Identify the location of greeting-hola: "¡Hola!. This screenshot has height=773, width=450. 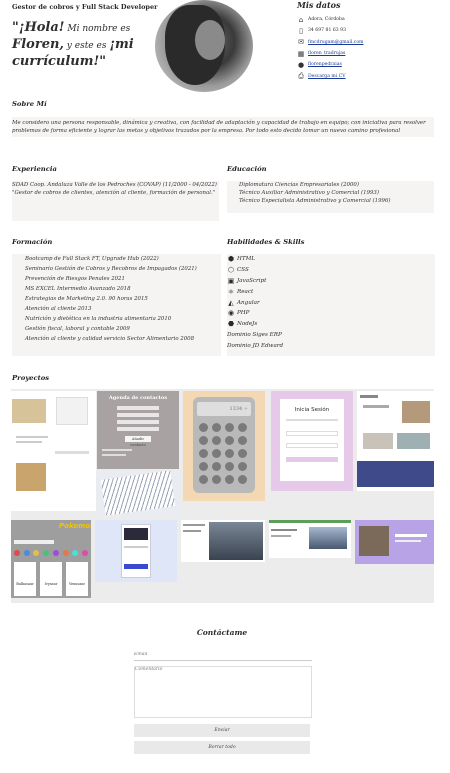
(38, 27).